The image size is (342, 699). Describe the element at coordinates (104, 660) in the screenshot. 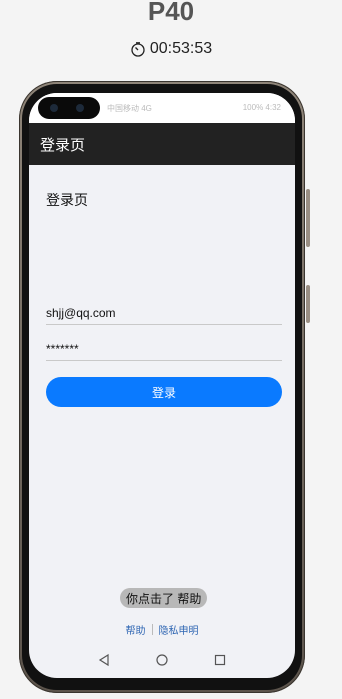

I see `back-triangle-icon` at that location.